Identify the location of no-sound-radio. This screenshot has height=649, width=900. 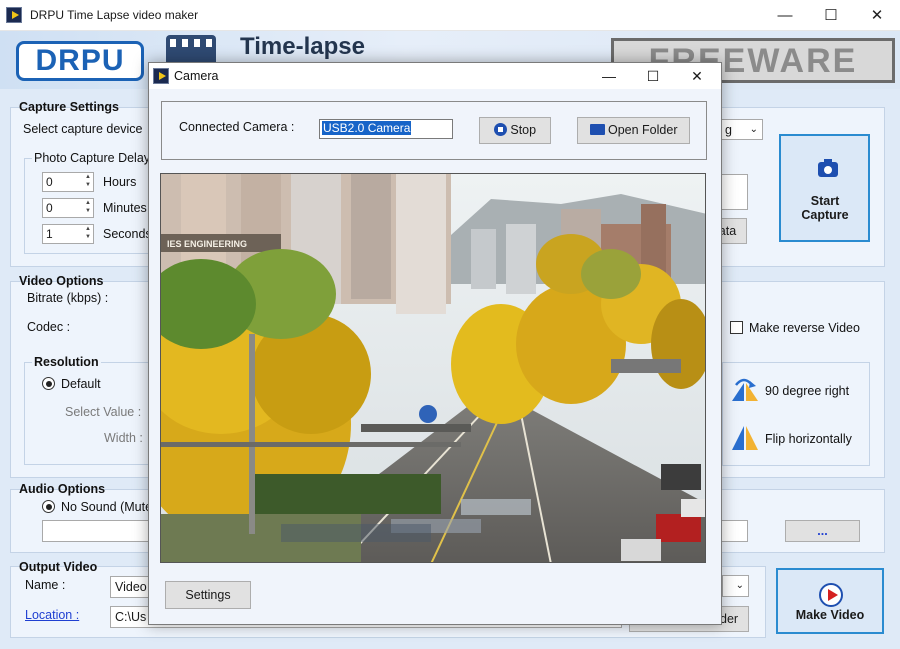
(48, 506).